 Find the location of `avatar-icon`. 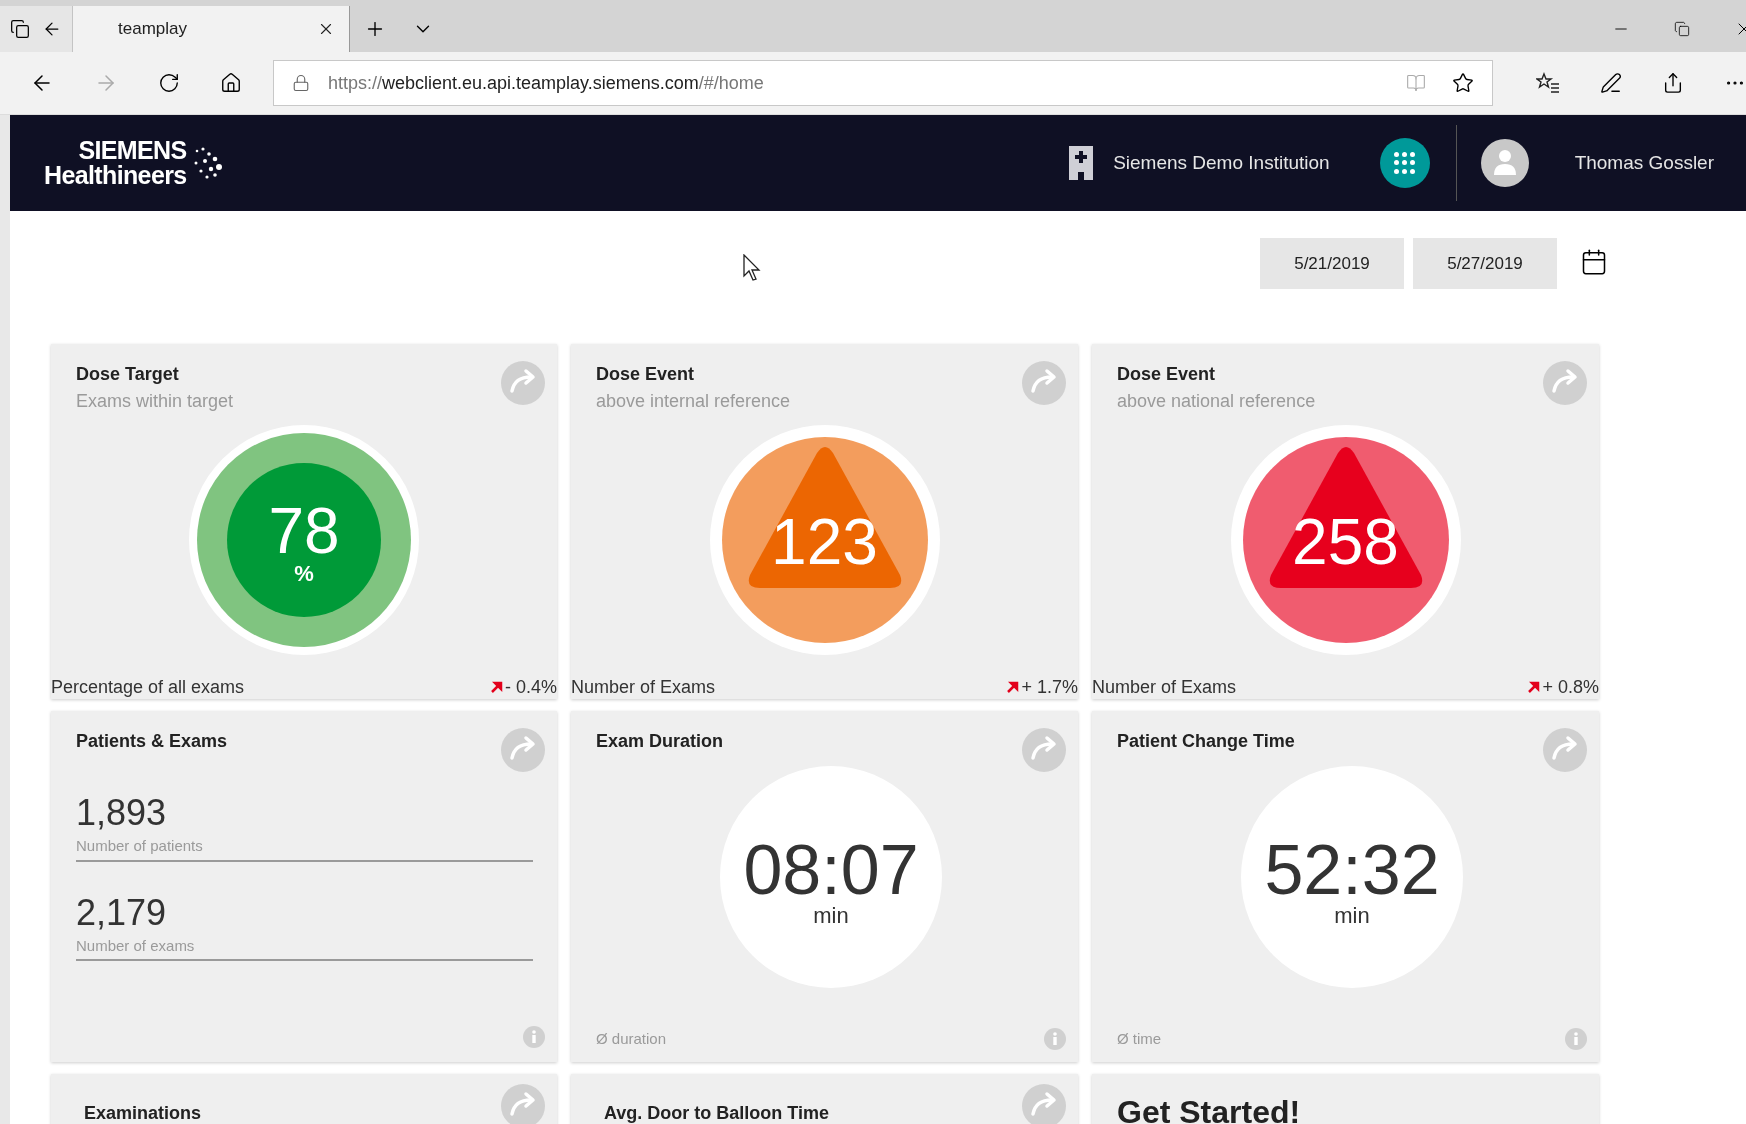

avatar-icon is located at coordinates (1504, 163).